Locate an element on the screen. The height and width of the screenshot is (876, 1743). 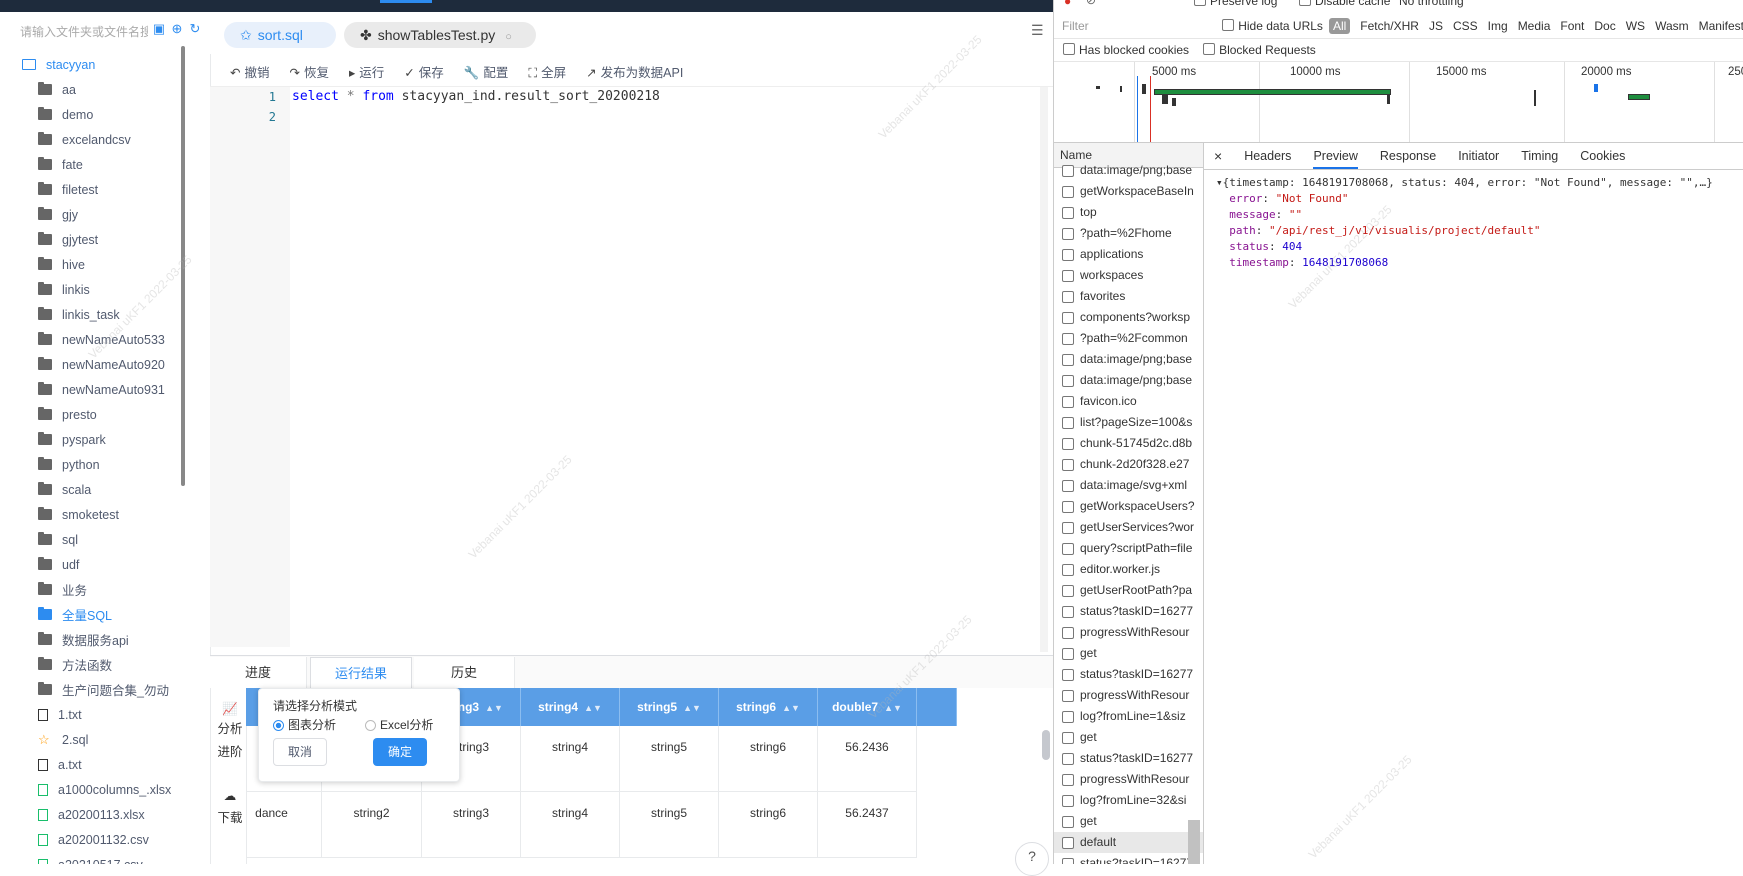
analysis-button: 分析 is located at coordinates (230, 729).